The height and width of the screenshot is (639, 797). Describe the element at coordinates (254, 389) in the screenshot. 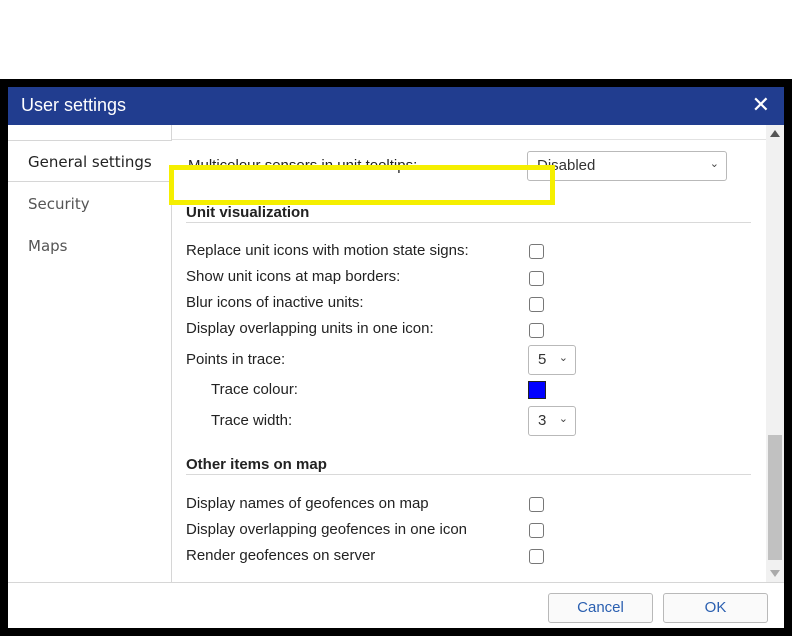

I see `trace-colour-label: Trace colour:` at that location.